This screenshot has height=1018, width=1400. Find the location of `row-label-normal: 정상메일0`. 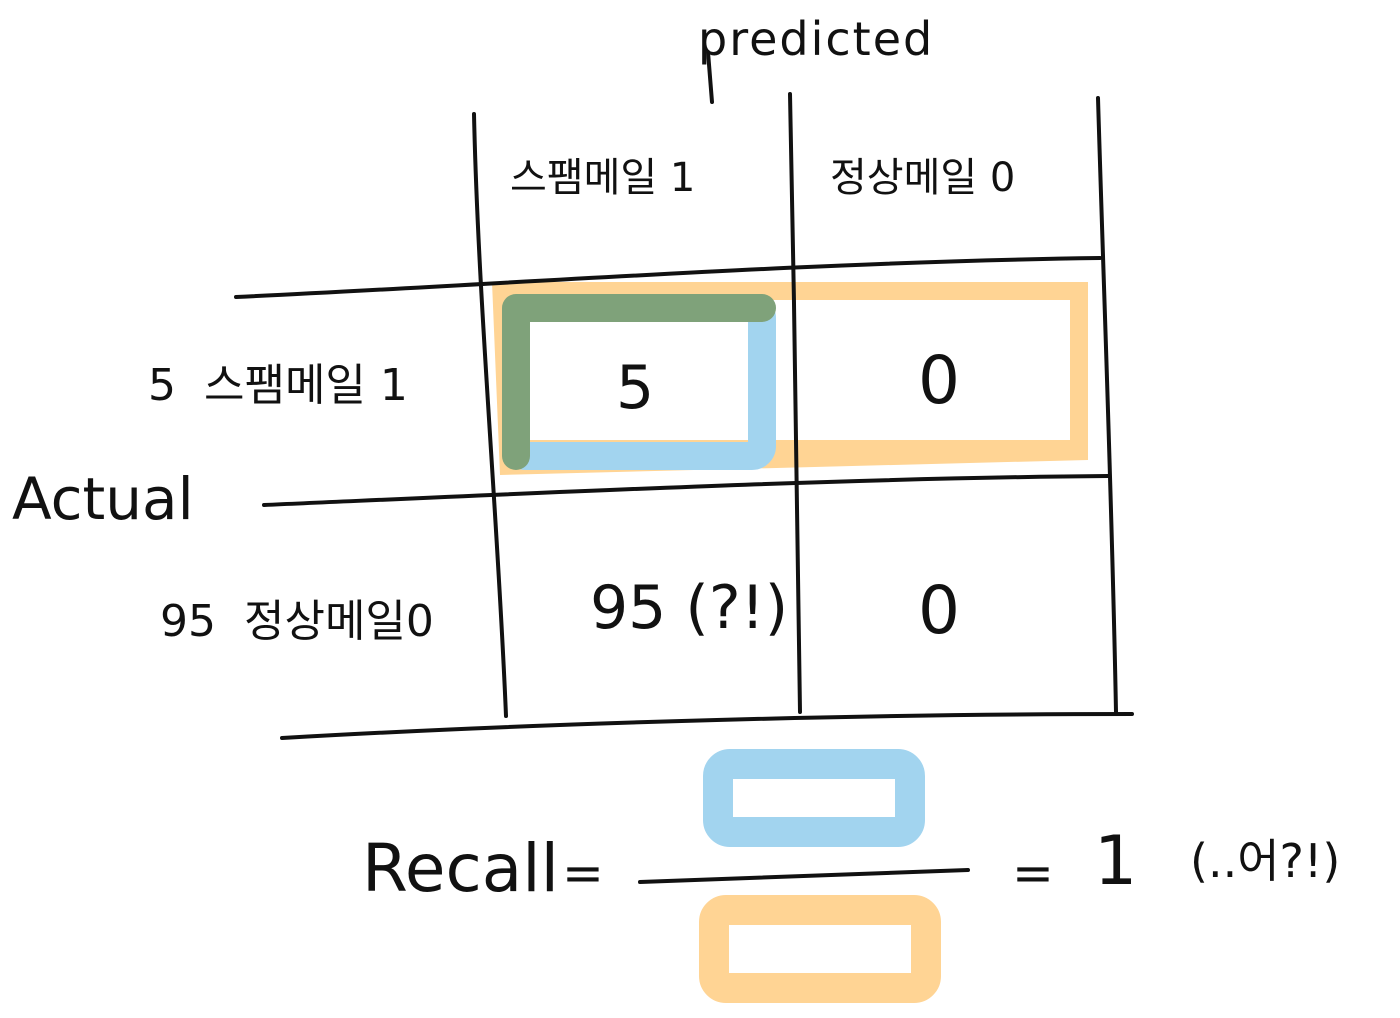

row-label-normal: 정상메일0 is located at coordinates (338, 621).